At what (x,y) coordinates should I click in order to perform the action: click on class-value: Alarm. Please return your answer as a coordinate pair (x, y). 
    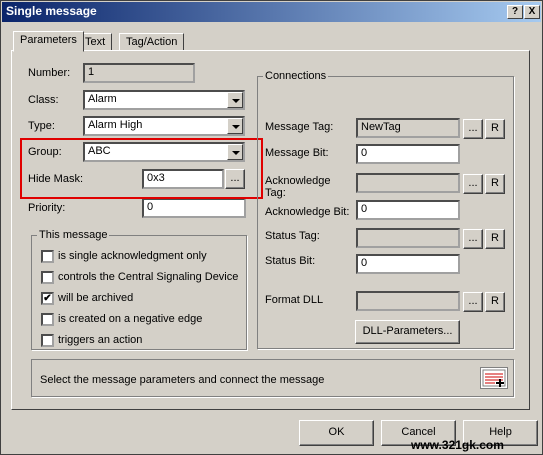
    Looking at the image, I should click on (102, 99).